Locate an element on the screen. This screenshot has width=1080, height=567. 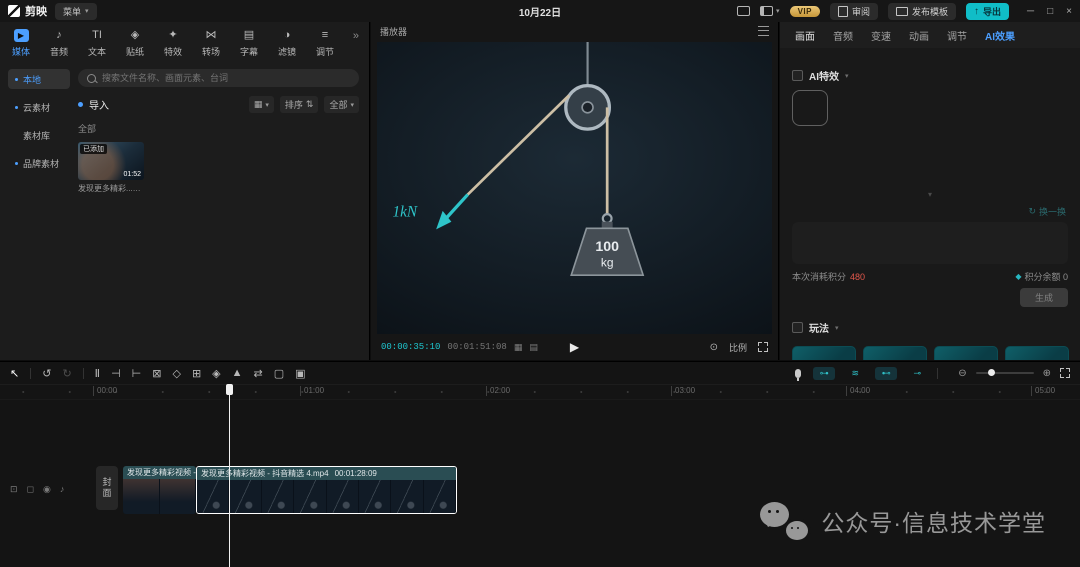
playhead-handle is located at coordinates (229, 389).